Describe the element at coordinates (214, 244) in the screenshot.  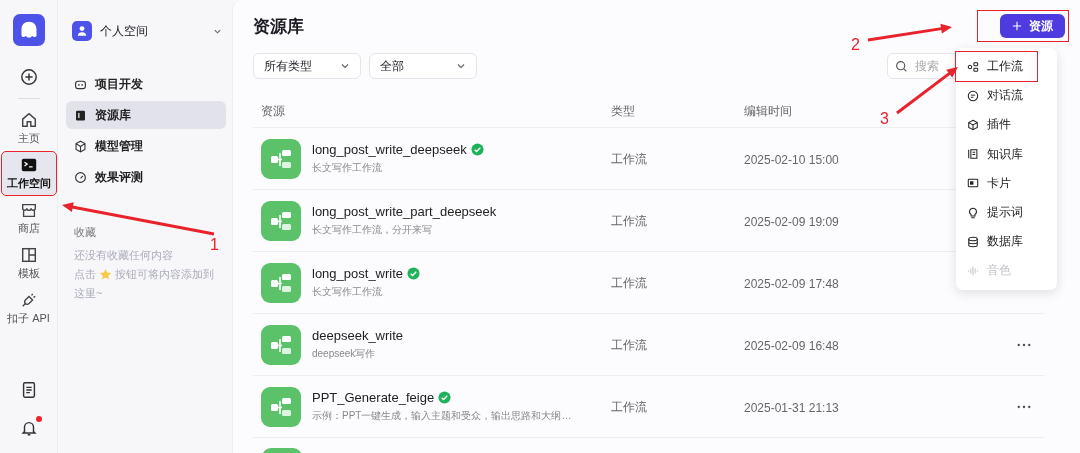
I see `annotation-number: 1` at that location.